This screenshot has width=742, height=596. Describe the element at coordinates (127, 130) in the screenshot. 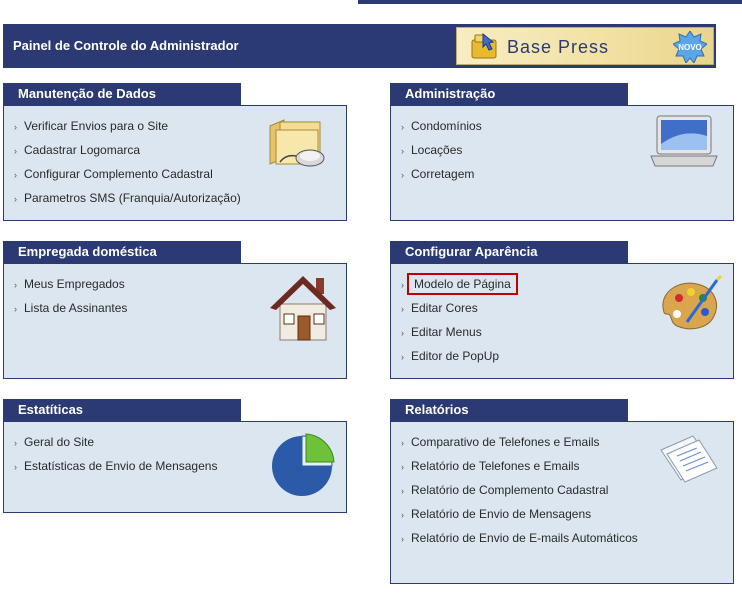

I see `menu-item: › Verificar Envios para o Site` at that location.